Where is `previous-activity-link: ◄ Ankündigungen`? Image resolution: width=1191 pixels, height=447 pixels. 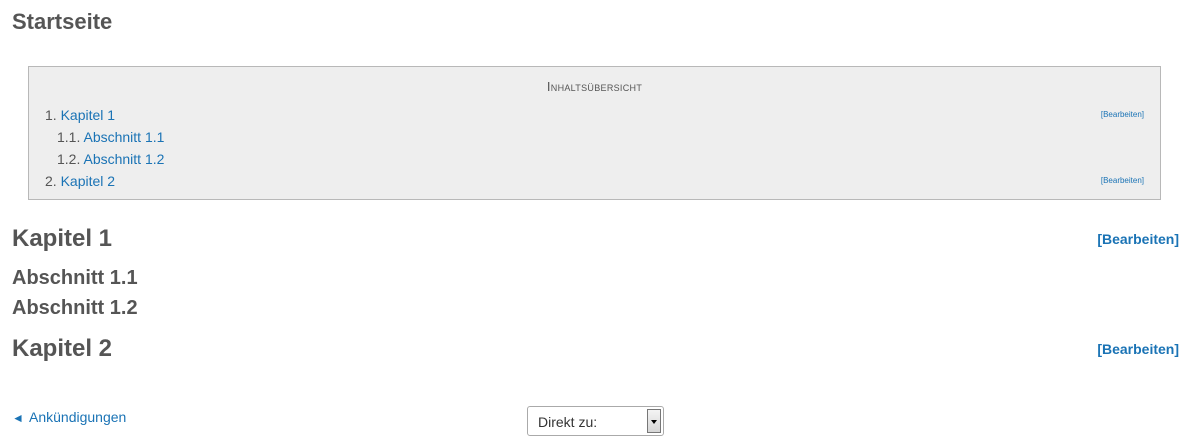
previous-activity-link: ◄ Ankündigungen is located at coordinates (69, 417).